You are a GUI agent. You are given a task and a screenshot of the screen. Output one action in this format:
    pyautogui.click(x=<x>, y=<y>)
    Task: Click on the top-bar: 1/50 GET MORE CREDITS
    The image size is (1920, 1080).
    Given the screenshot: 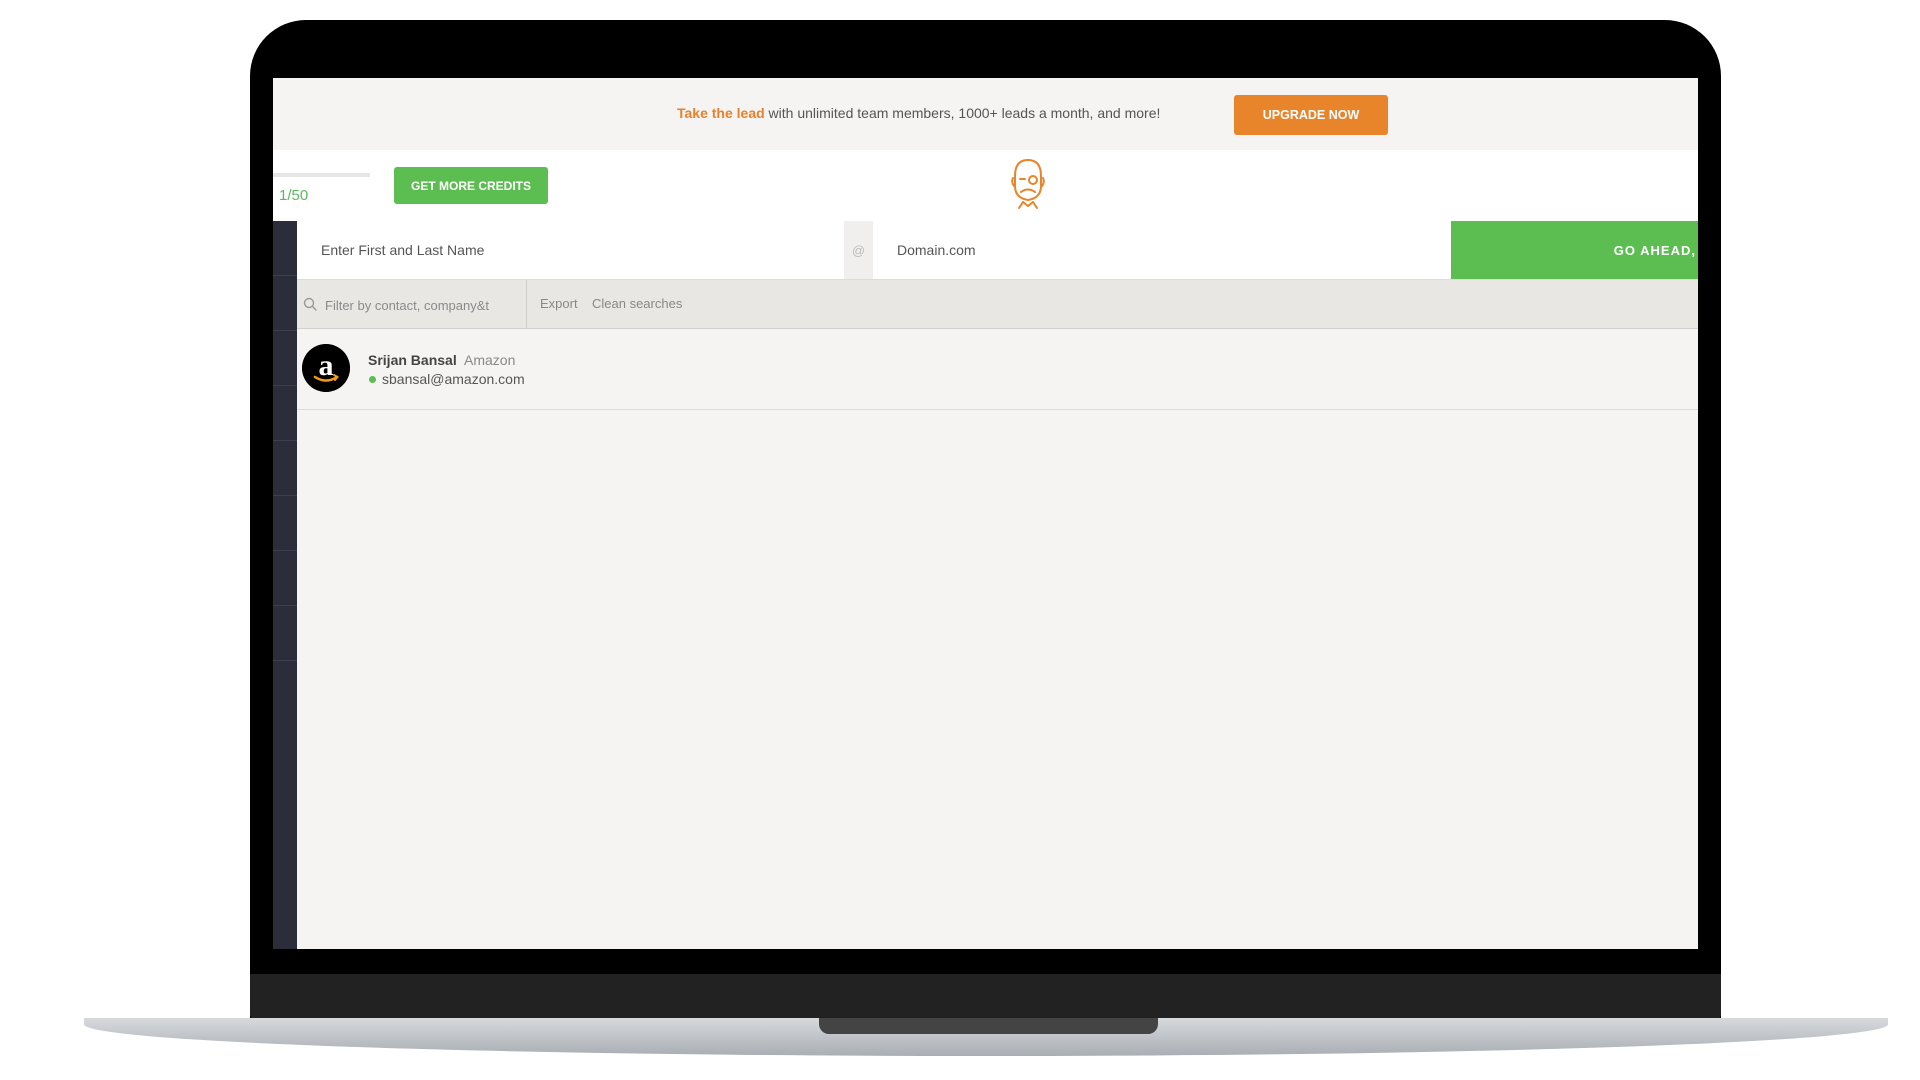 What is the action you would take?
    pyautogui.click(x=985, y=186)
    